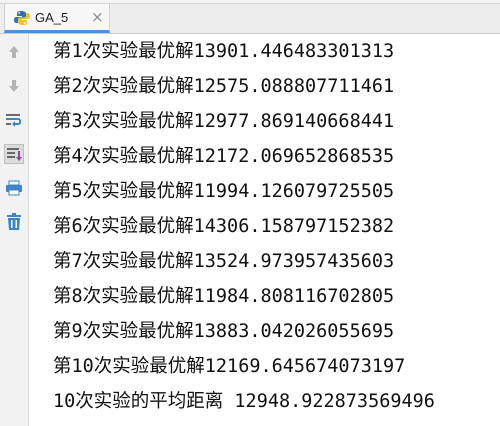  Describe the element at coordinates (22, 18) in the screenshot. I see `python-icon` at that location.